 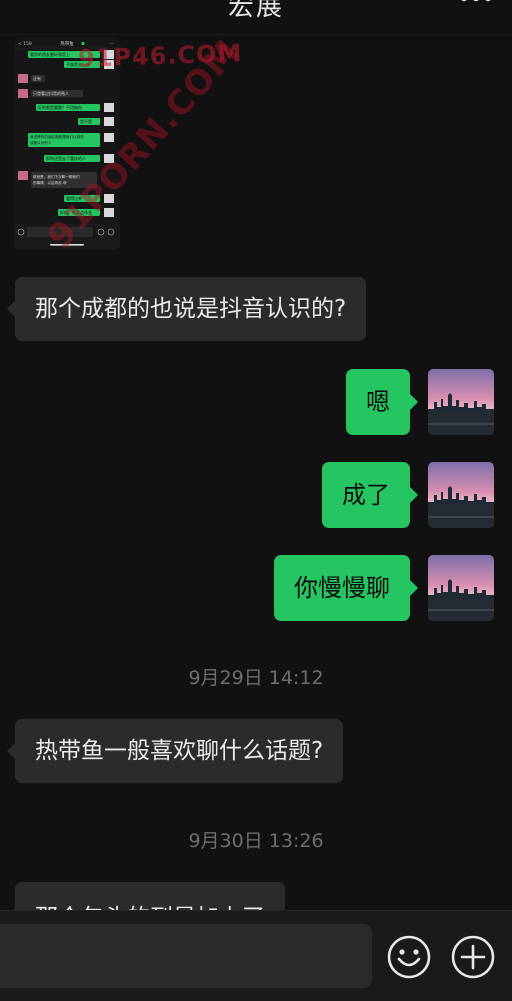 I want to click on message-row-sent: 嗯, so click(x=420, y=402).